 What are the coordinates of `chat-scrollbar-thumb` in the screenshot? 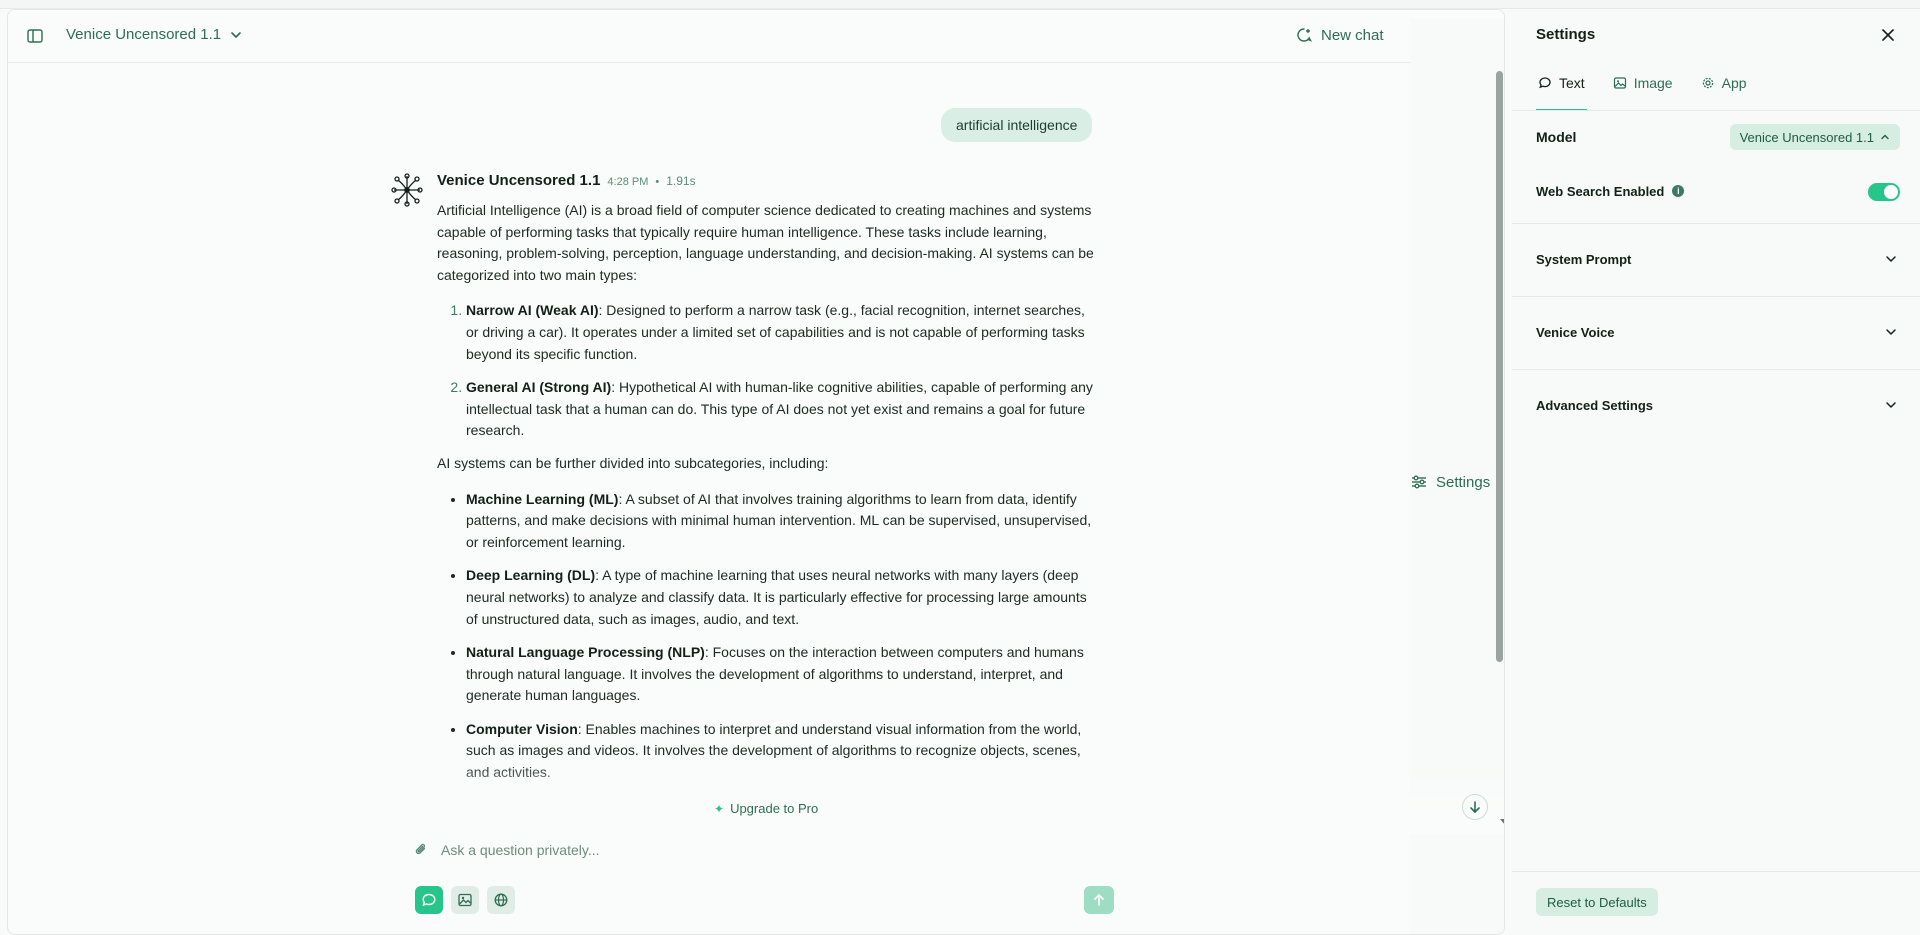 It's located at (1499, 366).